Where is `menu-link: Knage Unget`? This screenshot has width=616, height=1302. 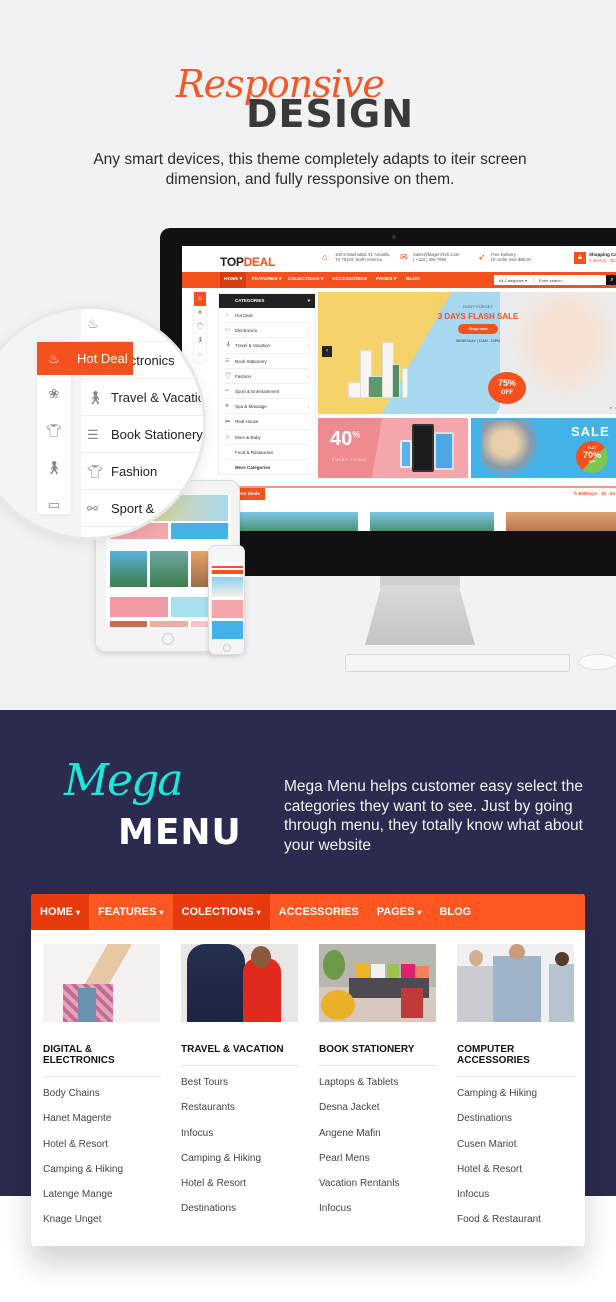 menu-link: Knage Unget is located at coordinates (102, 1223).